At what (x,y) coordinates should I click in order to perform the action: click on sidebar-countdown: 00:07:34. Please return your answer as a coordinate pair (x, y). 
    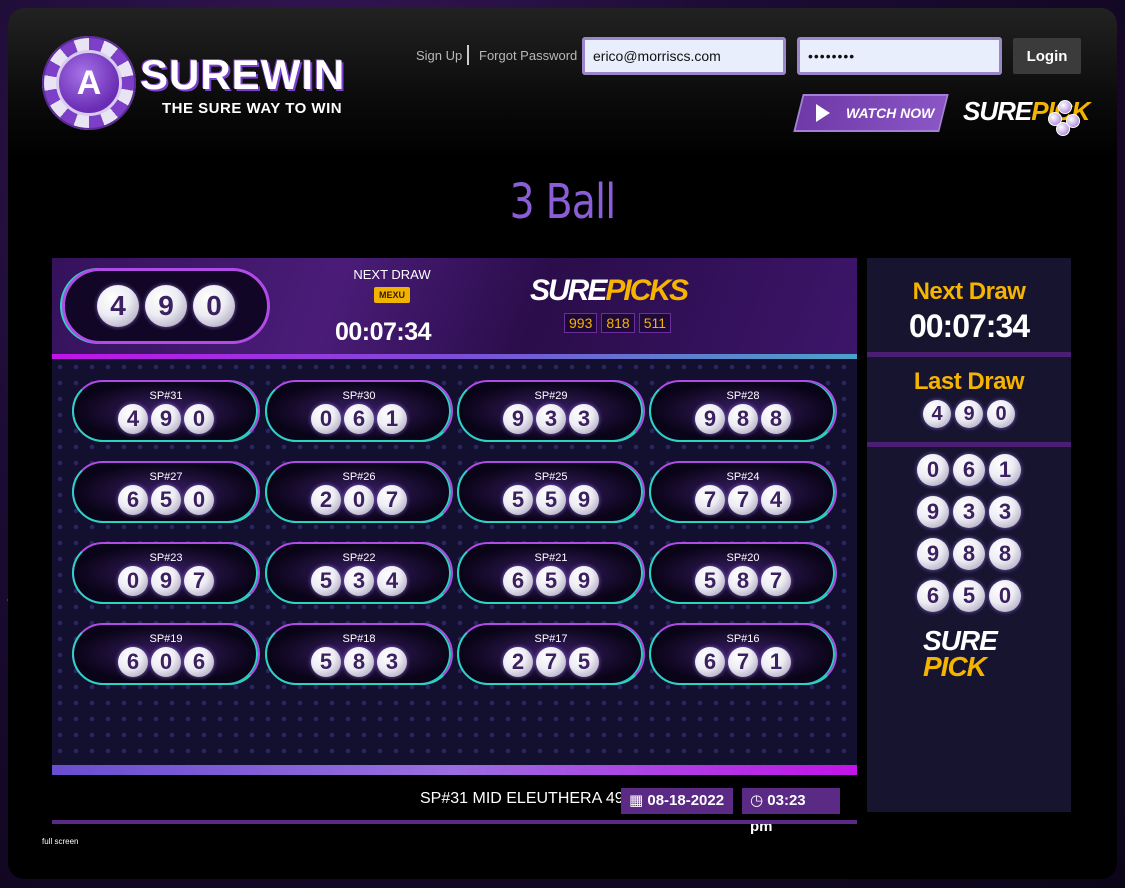
    Looking at the image, I should click on (969, 326).